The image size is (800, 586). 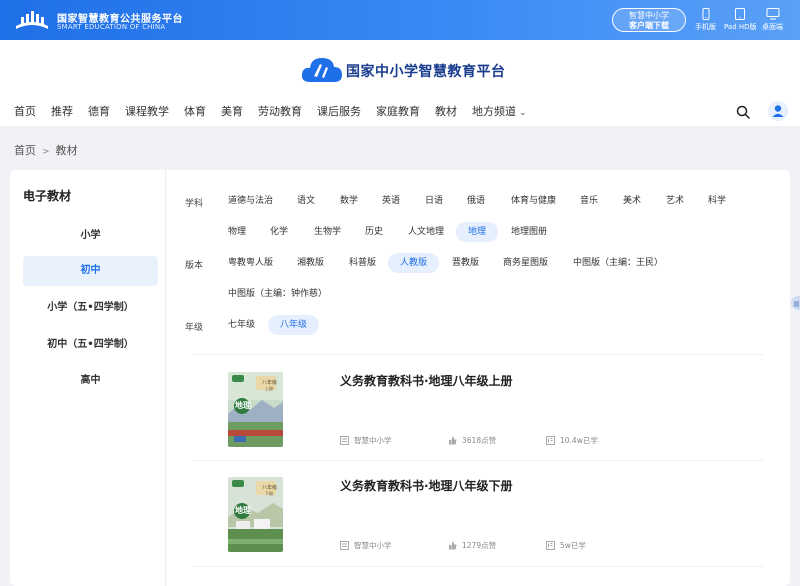 I want to click on chip-subject: 英语, so click(x=391, y=201).